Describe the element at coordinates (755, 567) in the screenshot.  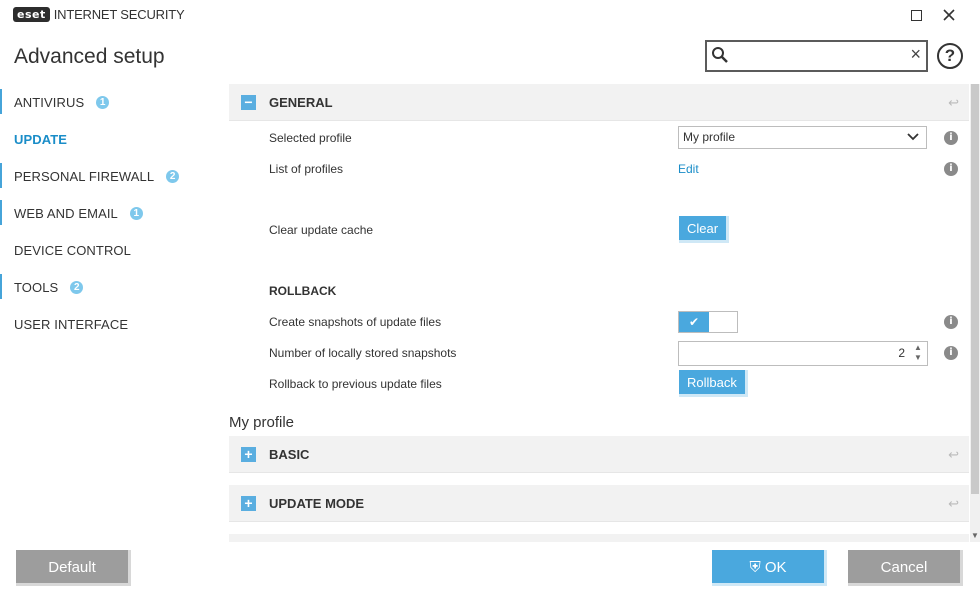
I see `shield-icon: ⛨` at that location.